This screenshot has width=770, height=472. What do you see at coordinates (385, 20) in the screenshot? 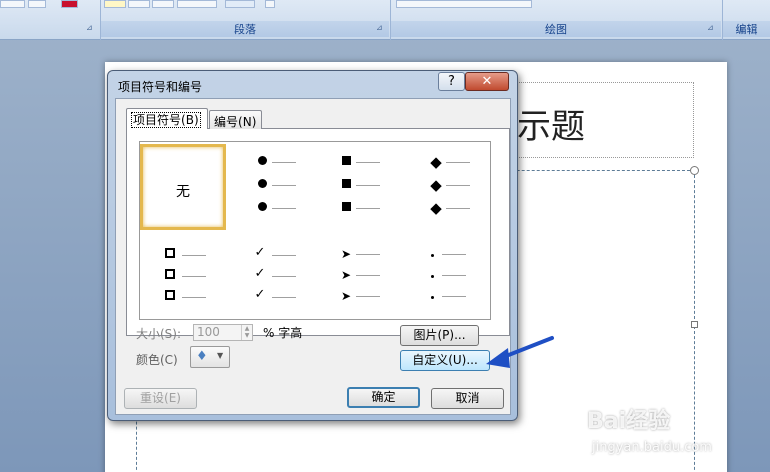
I see `ribbon: 段落 ⊿ ⊿ 绘图 ⊿ 编辑` at bounding box center [385, 20].